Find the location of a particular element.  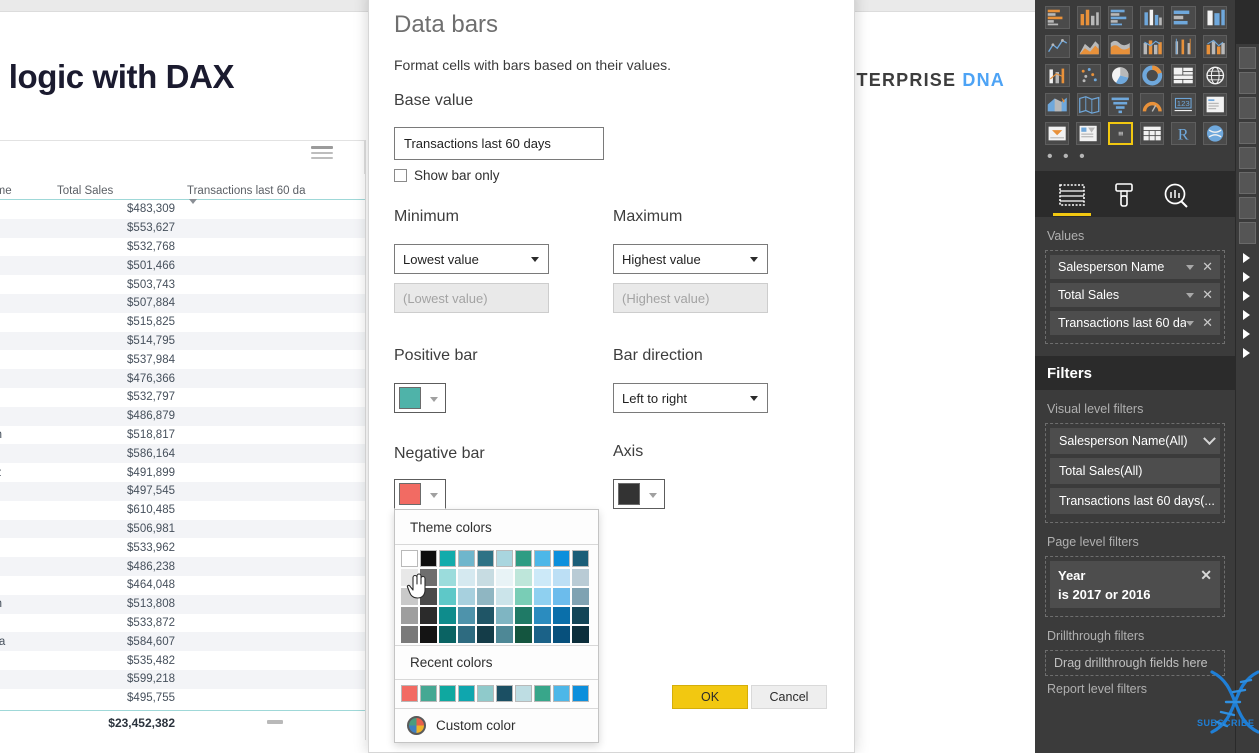

viz-type-icon: R is located at coordinates (1183, 133).